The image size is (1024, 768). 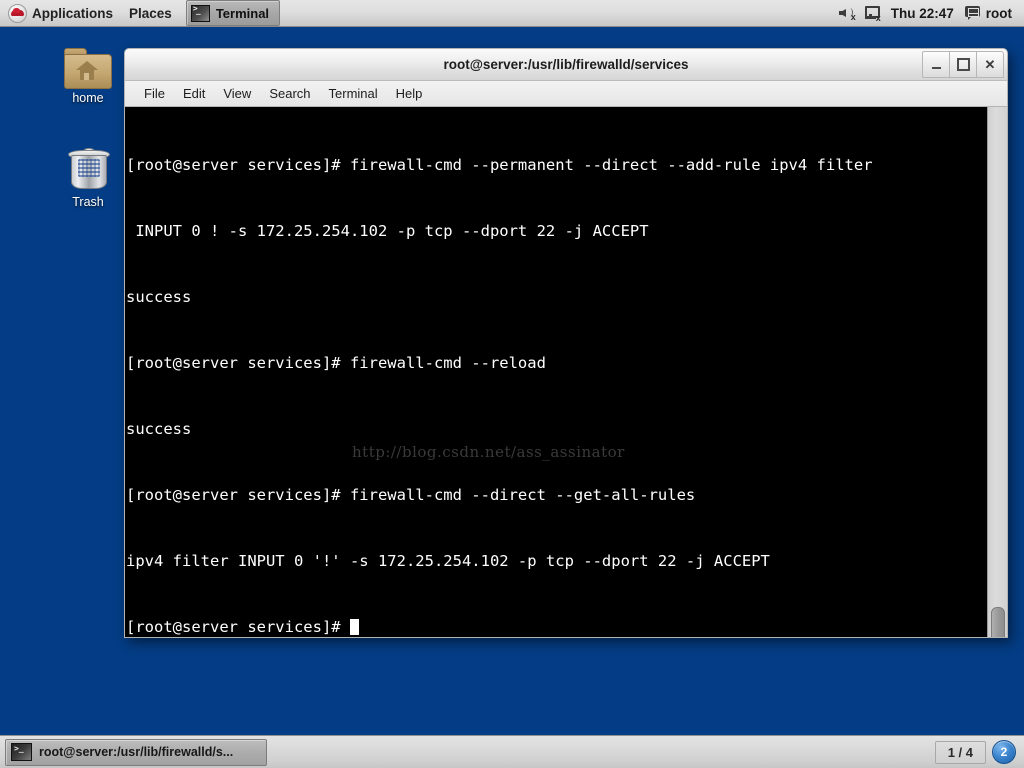 What do you see at coordinates (556, 626) in the screenshot?
I see `terminal-prompt-line: [root@server services]#` at bounding box center [556, 626].